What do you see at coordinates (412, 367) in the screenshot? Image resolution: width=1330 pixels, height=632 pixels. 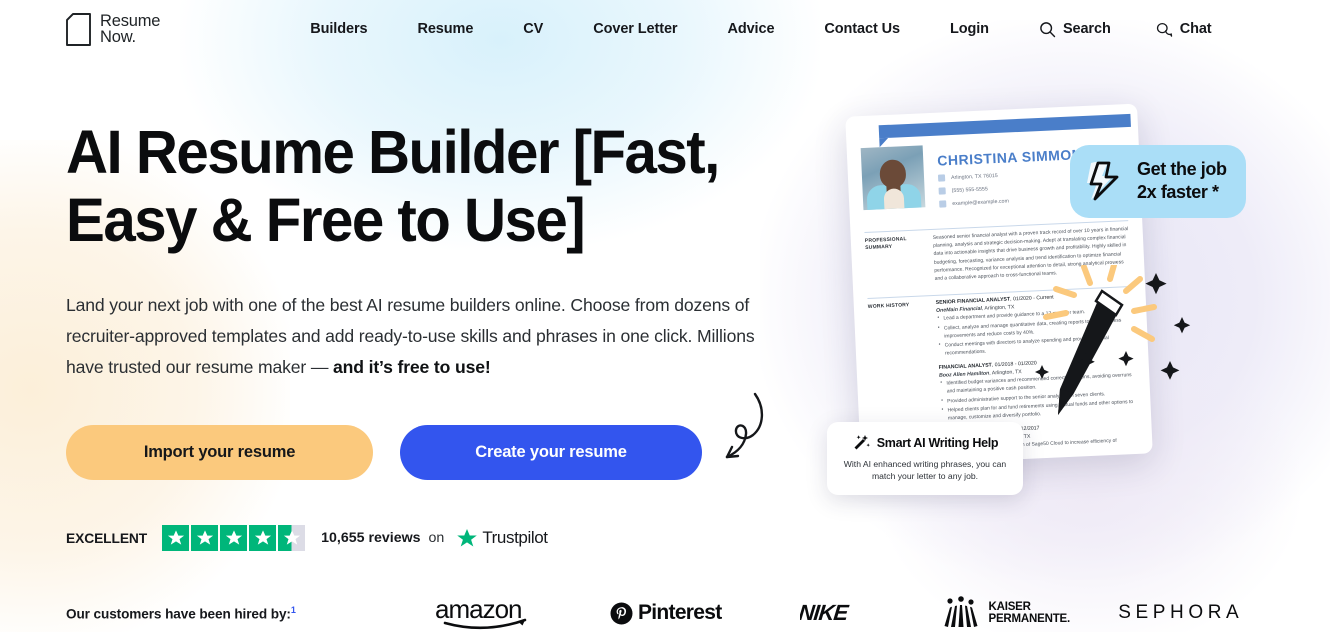 I see `hero-subhead-bold: and it’s free to use!` at bounding box center [412, 367].